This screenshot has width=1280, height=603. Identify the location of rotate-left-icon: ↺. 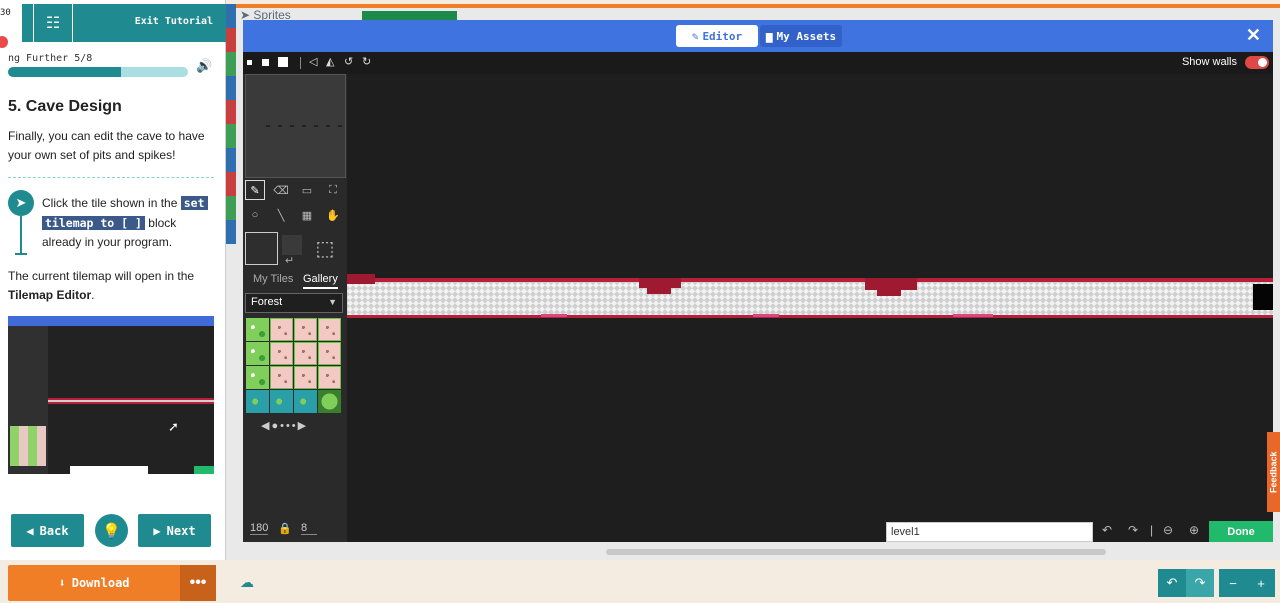
(348, 61).